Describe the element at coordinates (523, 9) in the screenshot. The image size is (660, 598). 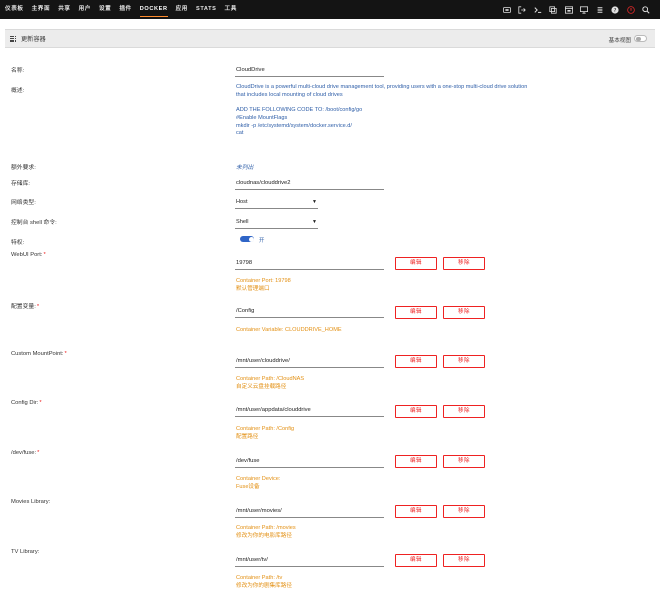
I see `logout-icon` at that location.